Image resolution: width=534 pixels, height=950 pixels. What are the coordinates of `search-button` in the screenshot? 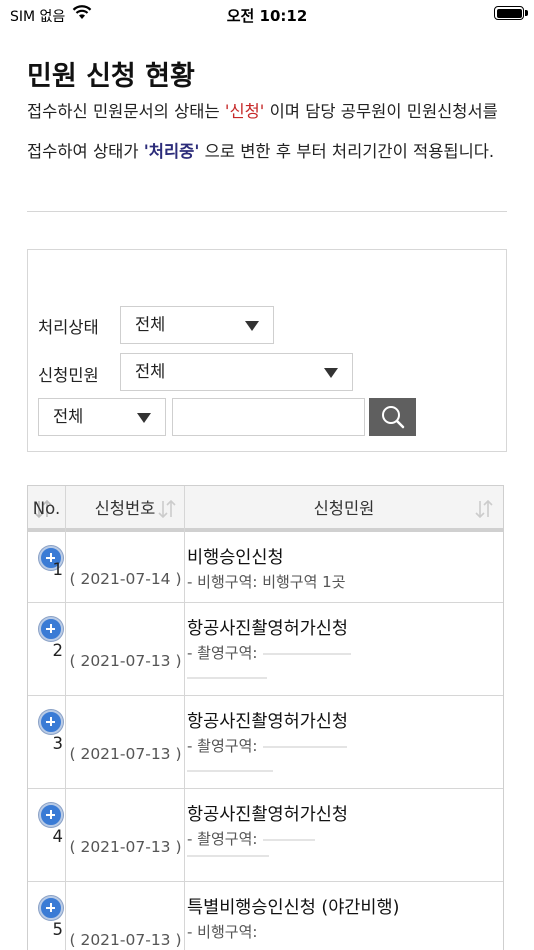 It's located at (392, 417).